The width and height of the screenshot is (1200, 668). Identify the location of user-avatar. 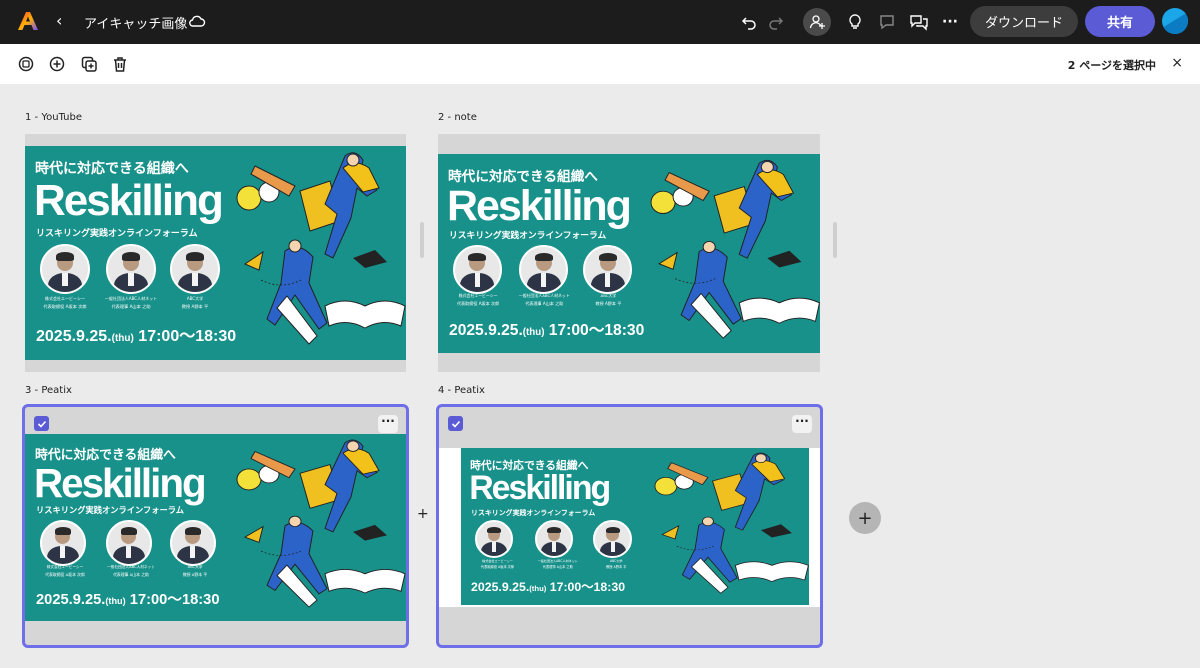
(1175, 21).